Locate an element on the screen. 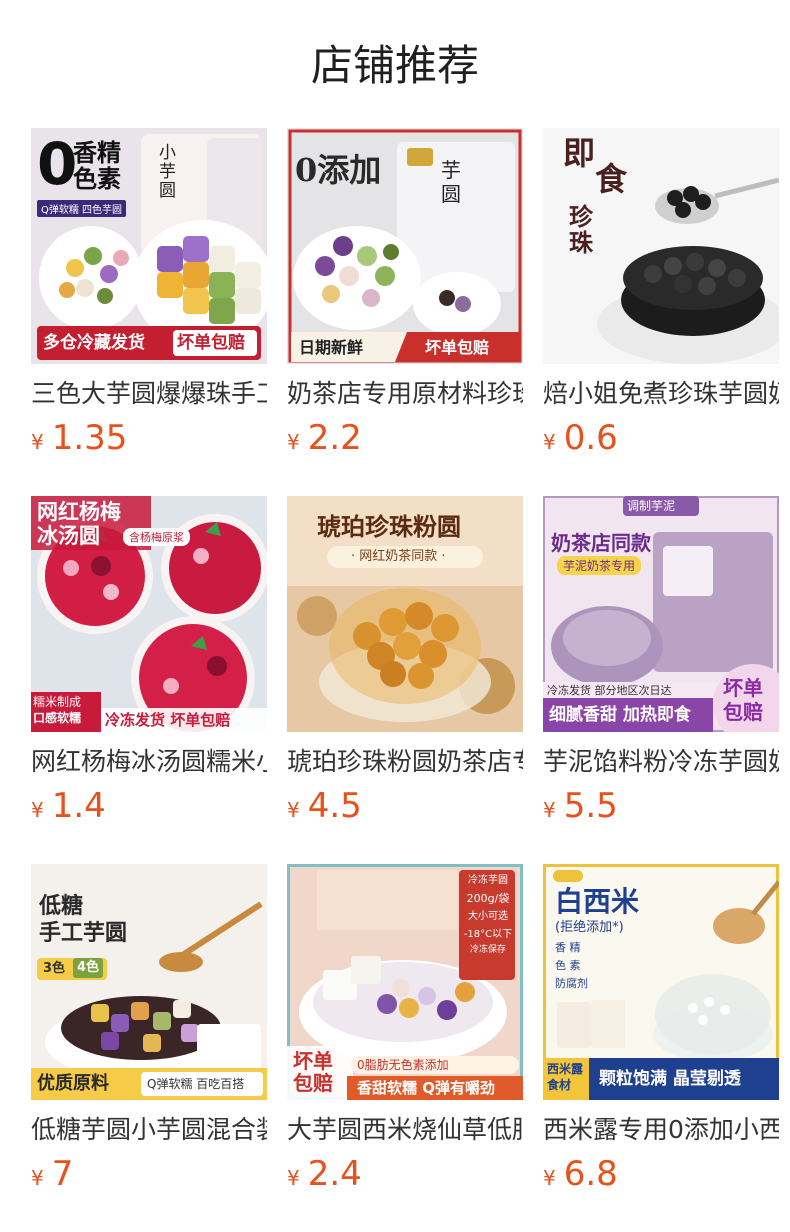 This screenshot has width=790, height=1232. product-image: 网红杨梅 冰汤圆 含杨梅原浆 糯米制成 口感软糯 冷冻发货 坏单包赔 is located at coordinates (149, 614).